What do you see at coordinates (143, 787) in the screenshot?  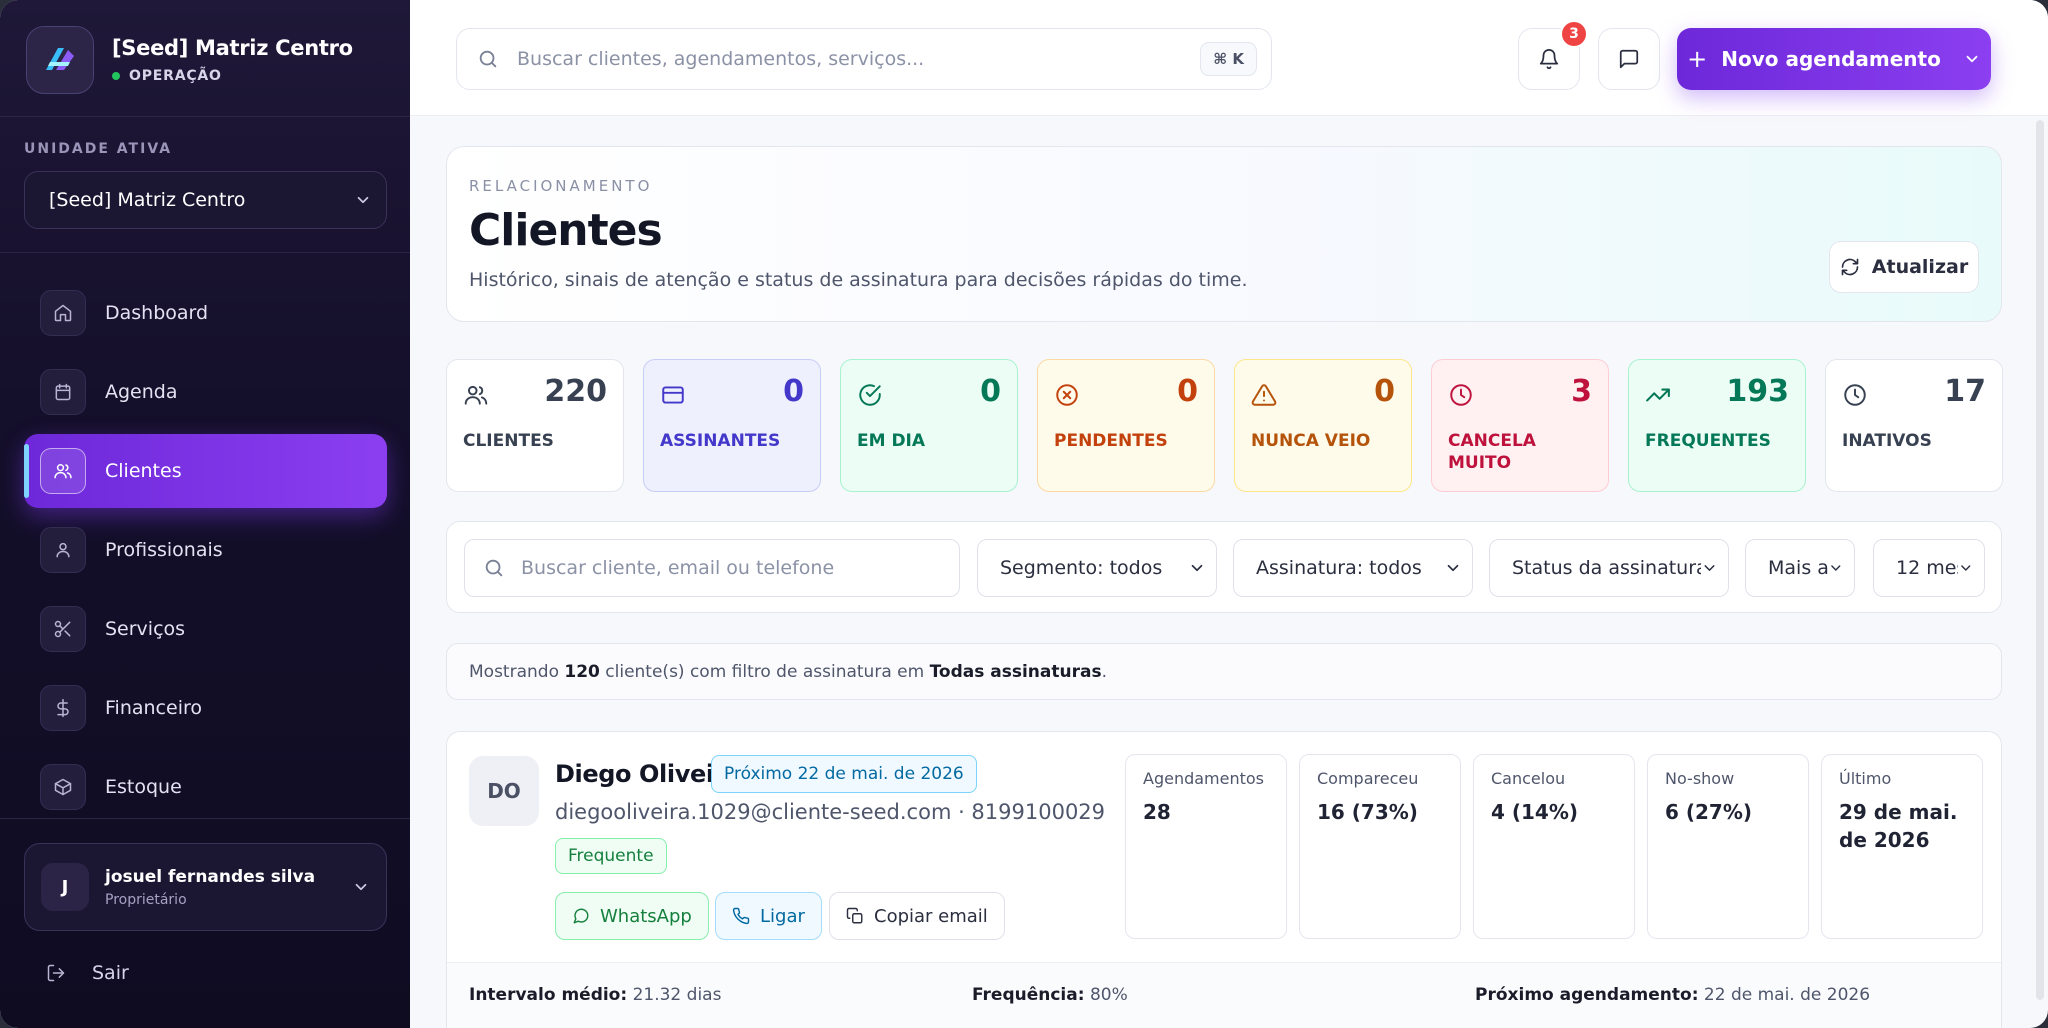 I see `sidebar-item-label: Estoque` at bounding box center [143, 787].